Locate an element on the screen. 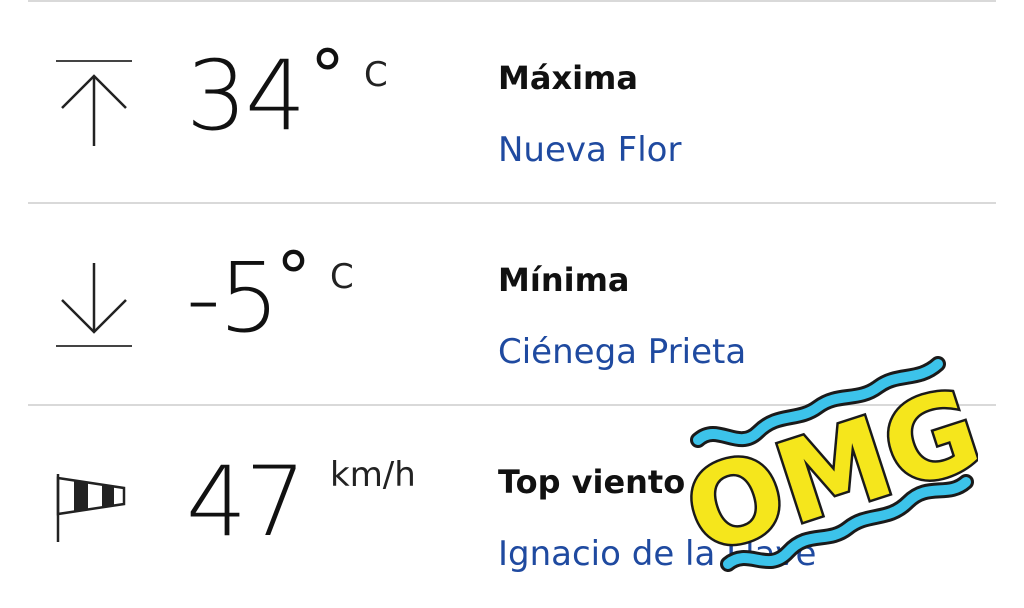 The height and width of the screenshot is (608, 1024). max-temp-unit: C is located at coordinates (376, 75).